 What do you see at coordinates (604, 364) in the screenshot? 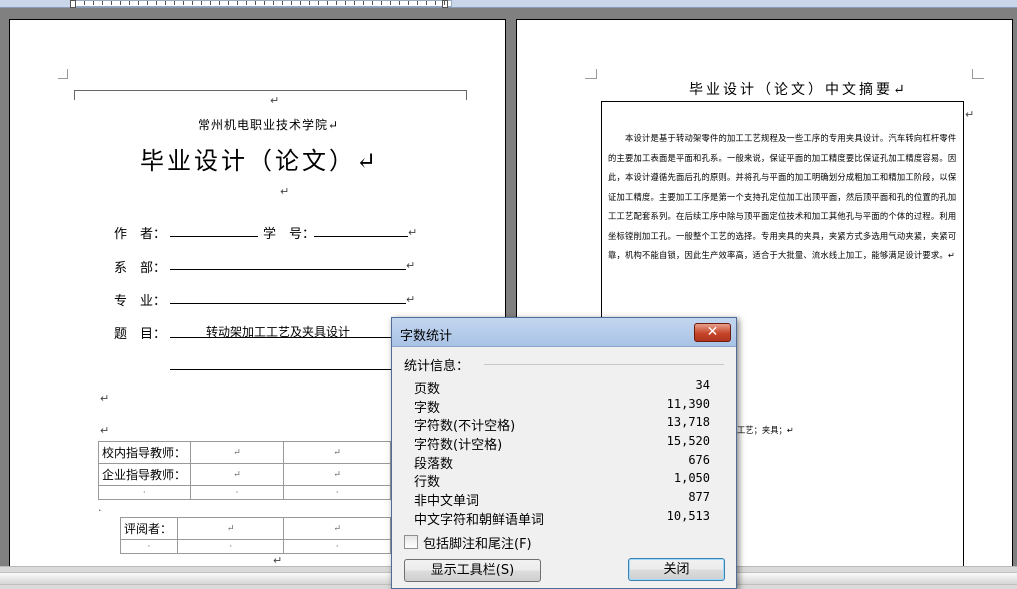
I see `stats-separator` at bounding box center [604, 364].